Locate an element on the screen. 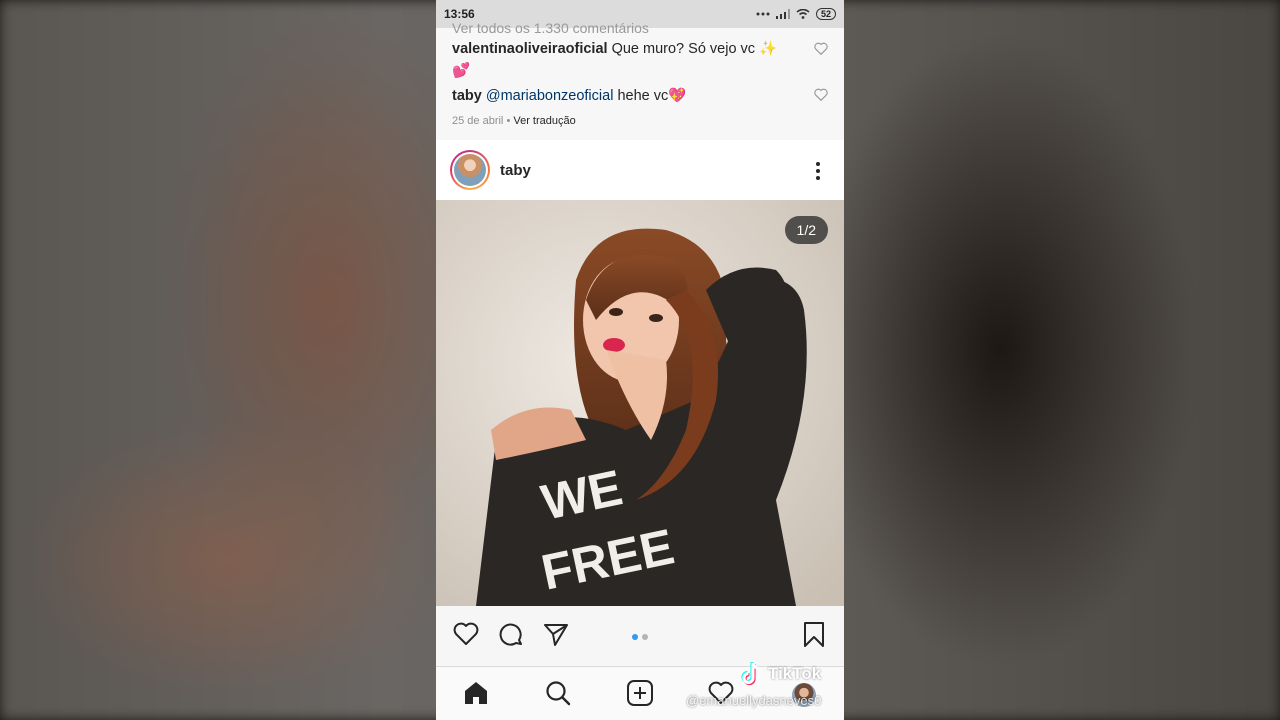 The width and height of the screenshot is (1280, 720). view-all-comments-link: Ver todos os 1.330 comentários is located at coordinates (550, 28).